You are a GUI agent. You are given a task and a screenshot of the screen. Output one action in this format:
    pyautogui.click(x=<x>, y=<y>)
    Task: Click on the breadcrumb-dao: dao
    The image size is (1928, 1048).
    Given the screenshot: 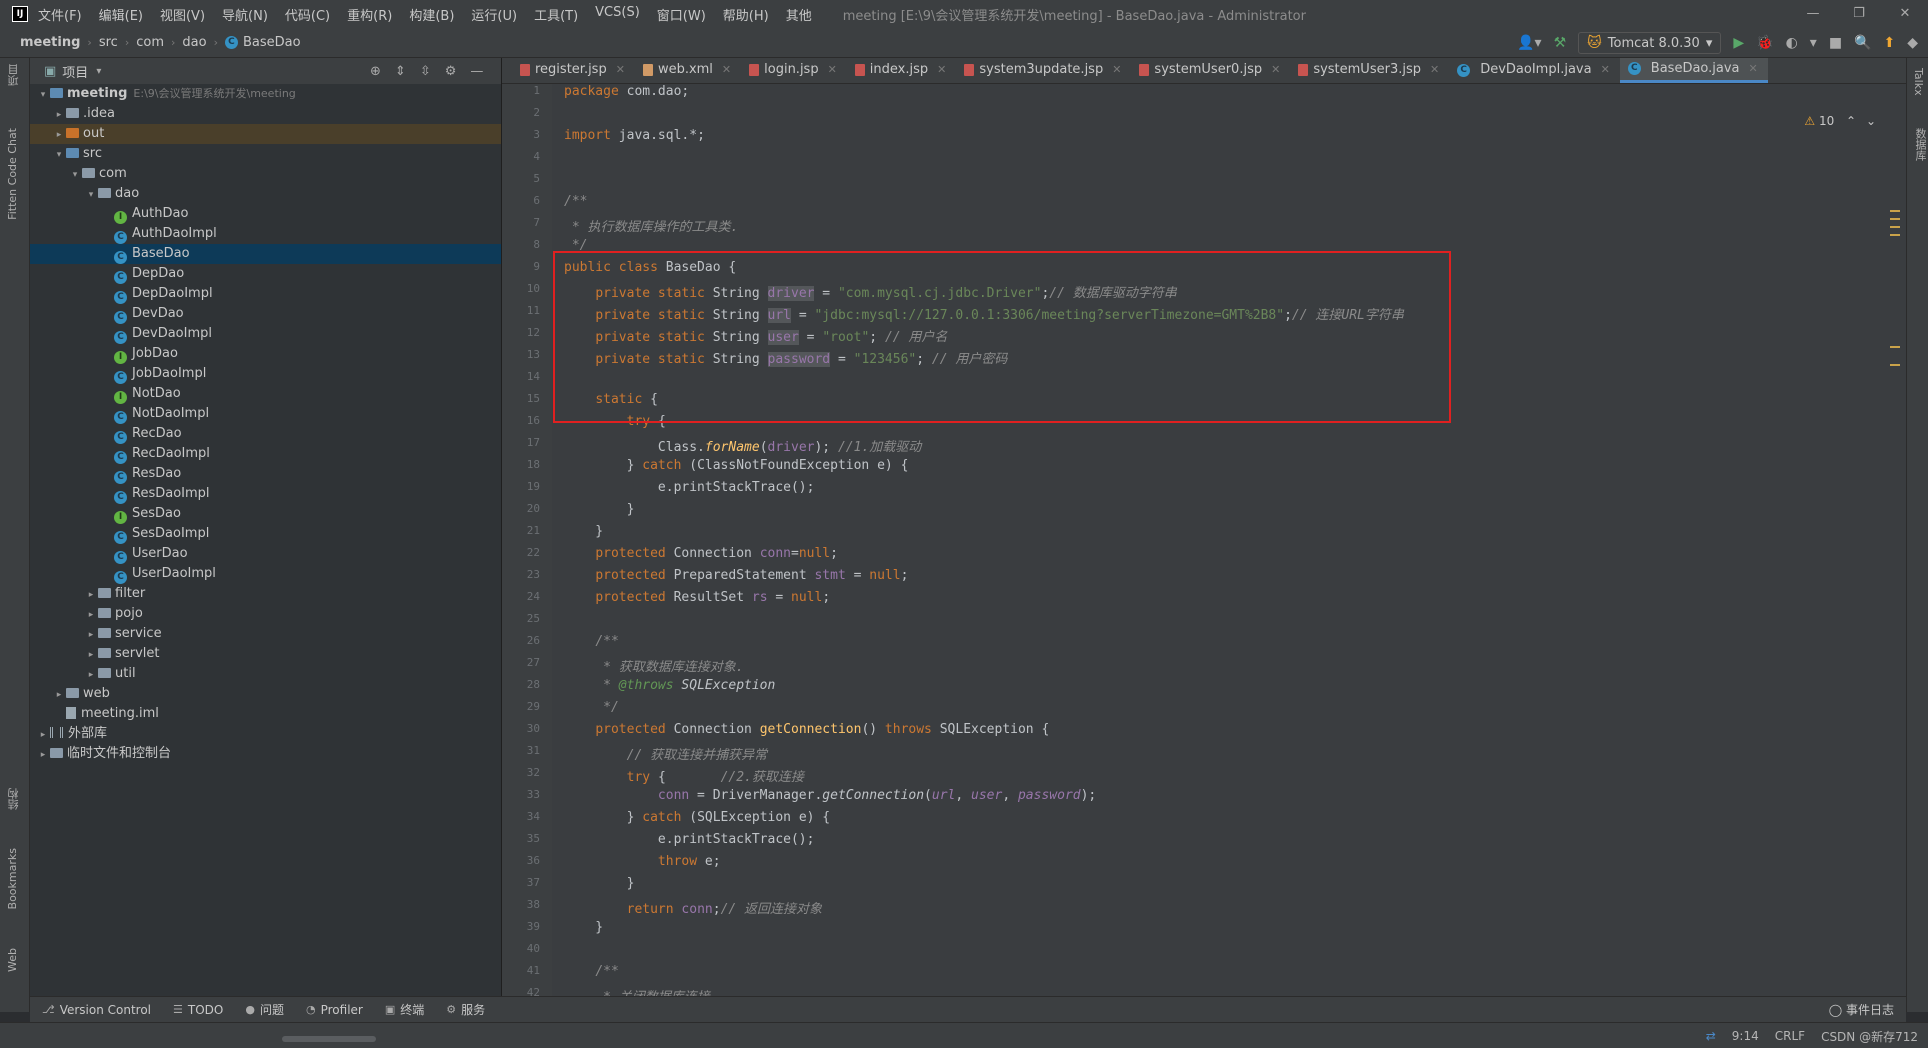 What is the action you would take?
    pyautogui.click(x=194, y=42)
    